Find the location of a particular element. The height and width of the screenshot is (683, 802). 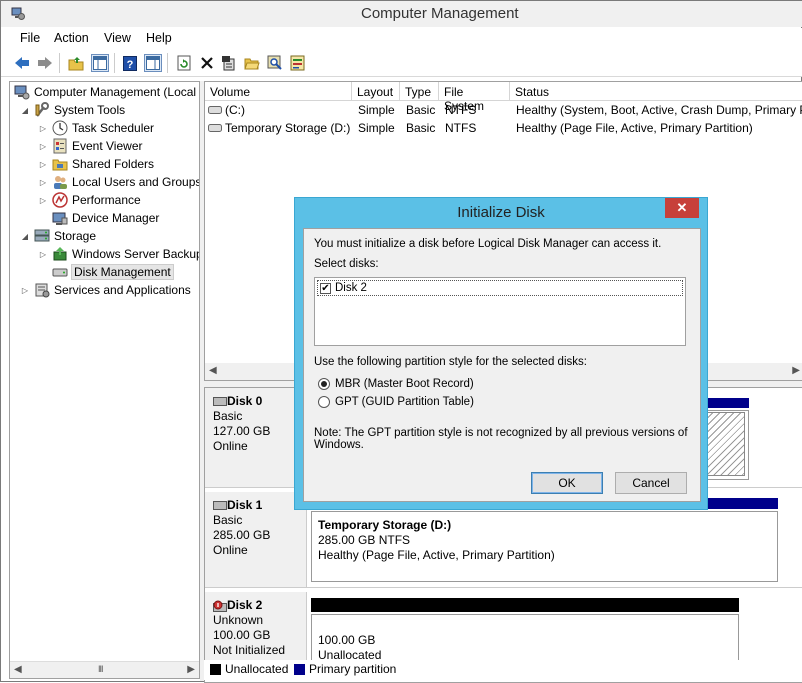

tree-item-label: Shared Folders is located at coordinates (113, 164).